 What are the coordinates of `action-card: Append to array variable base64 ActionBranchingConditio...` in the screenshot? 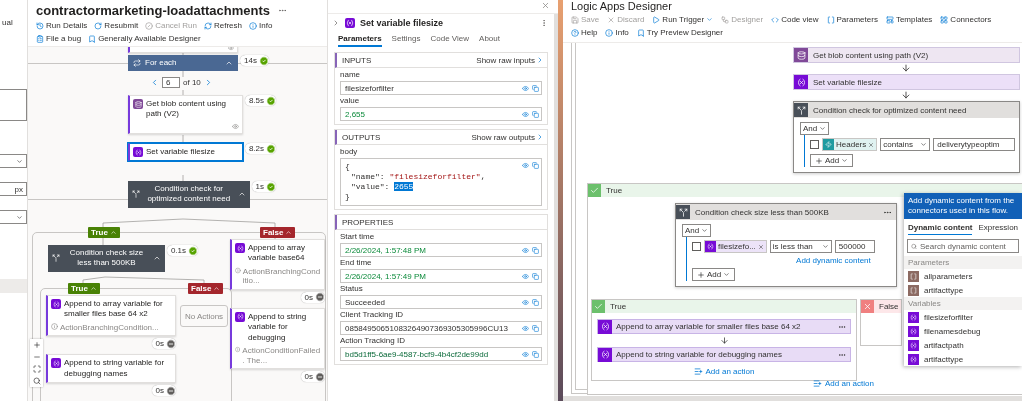 It's located at (277, 264).